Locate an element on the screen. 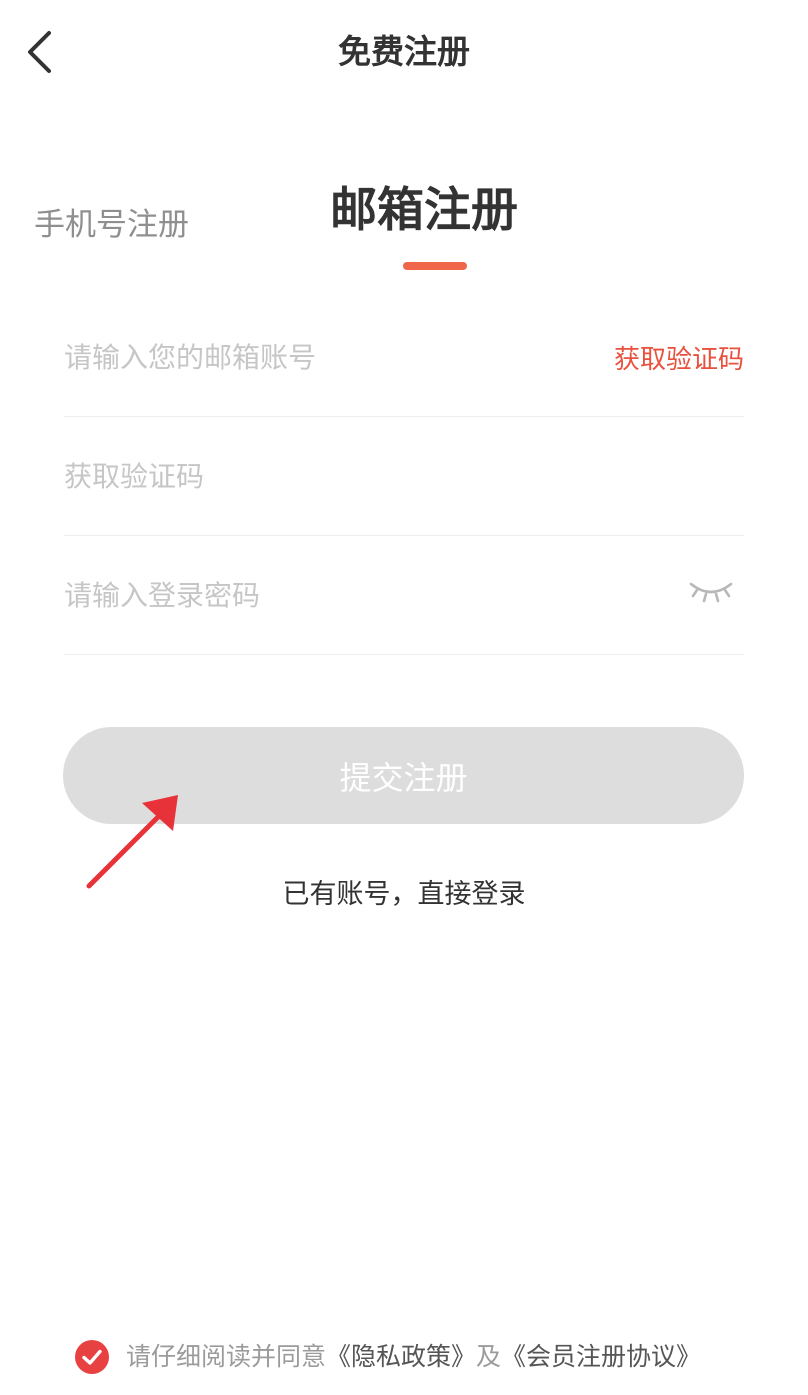  email-row: 获取验证码 is located at coordinates (404, 357).